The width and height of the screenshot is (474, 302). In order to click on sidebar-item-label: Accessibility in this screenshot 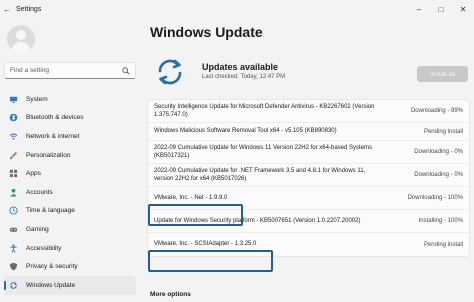, I will do `click(44, 248)`.